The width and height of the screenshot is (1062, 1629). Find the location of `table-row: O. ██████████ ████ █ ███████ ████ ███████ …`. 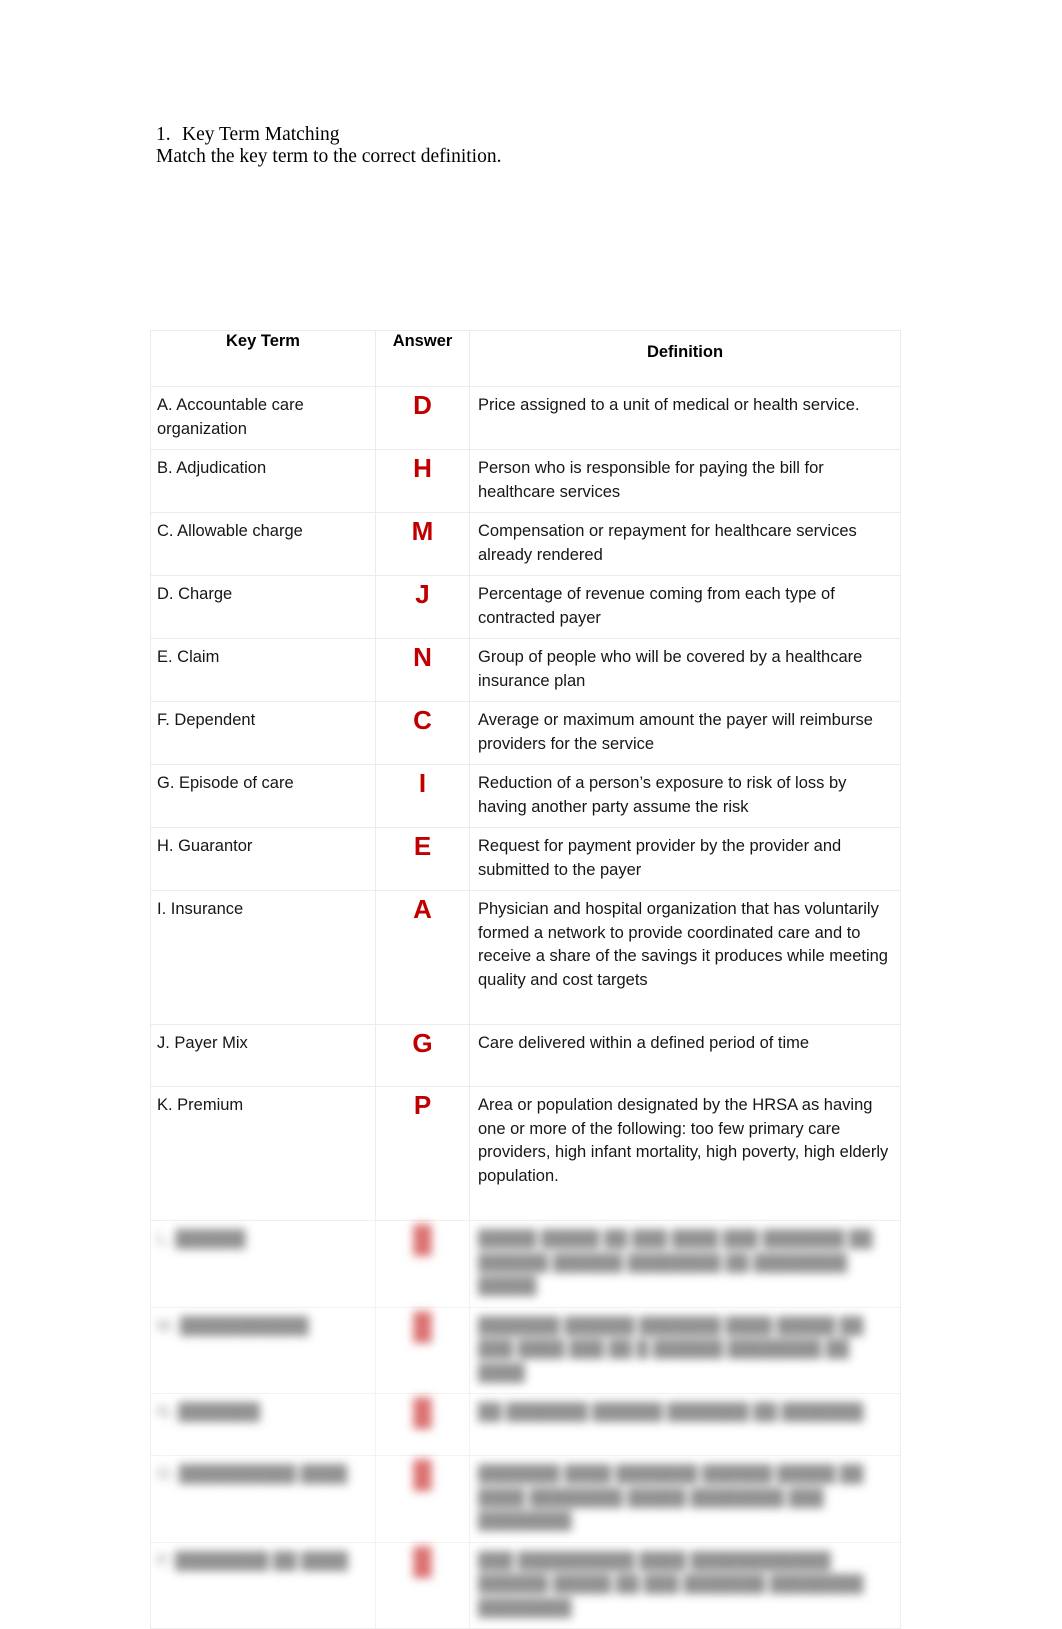

table-row: O. ██████████ ████ █ ███████ ████ ███████ … is located at coordinates (525, 1499).